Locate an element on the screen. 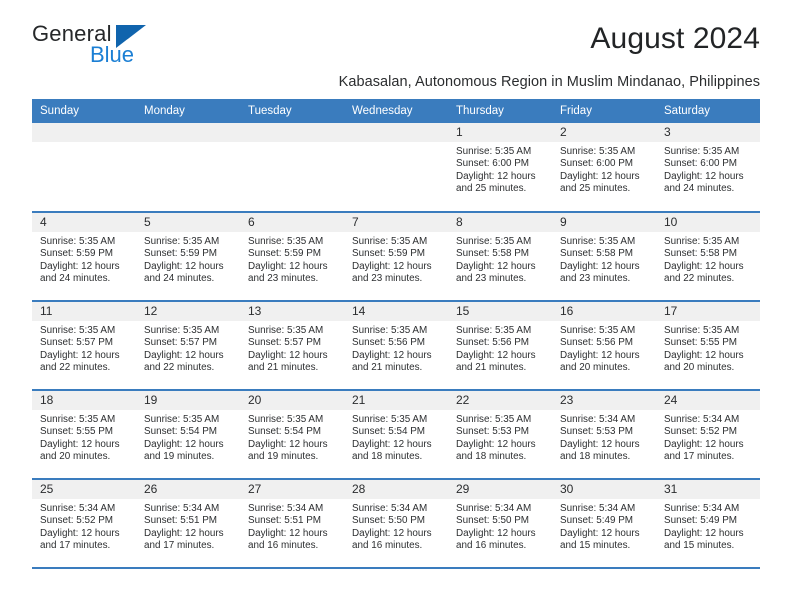 The image size is (792, 612). day-number: 29 is located at coordinates (500, 489).